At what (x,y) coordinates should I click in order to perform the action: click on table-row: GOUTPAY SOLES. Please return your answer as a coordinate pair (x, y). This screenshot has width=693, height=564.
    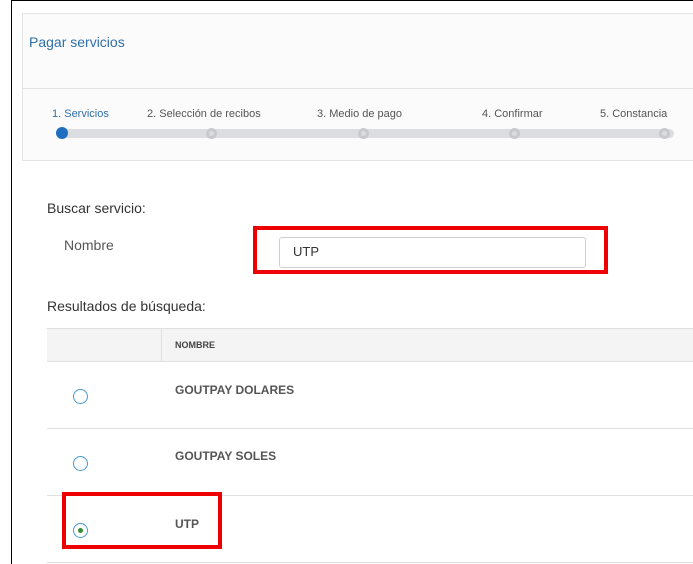
    Looking at the image, I should click on (370, 462).